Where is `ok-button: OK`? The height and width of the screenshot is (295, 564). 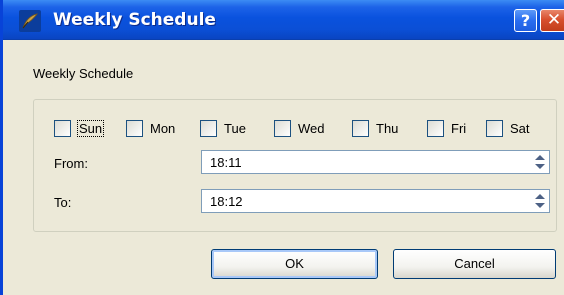 ok-button: OK is located at coordinates (294, 264).